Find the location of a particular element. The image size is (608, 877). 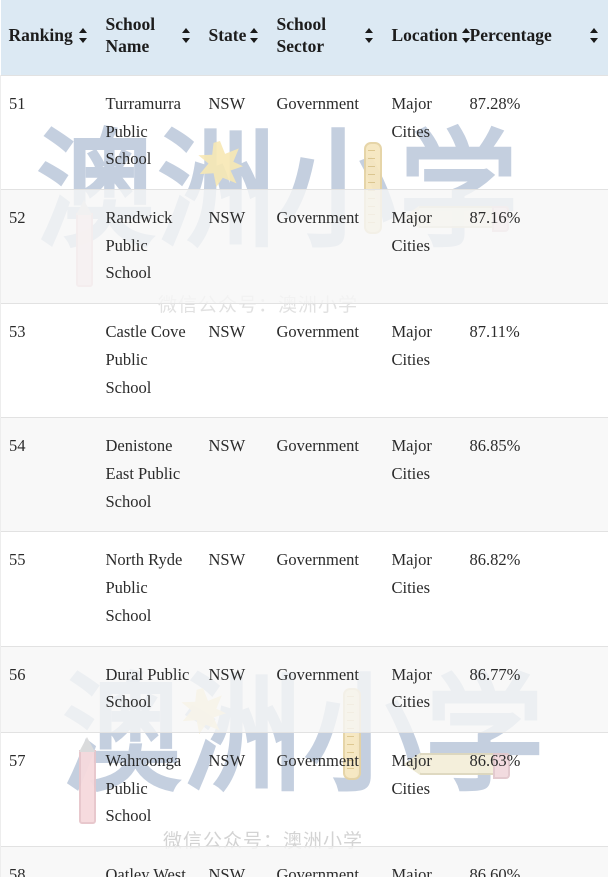

cell-percentage: 86.63% is located at coordinates (534, 789).